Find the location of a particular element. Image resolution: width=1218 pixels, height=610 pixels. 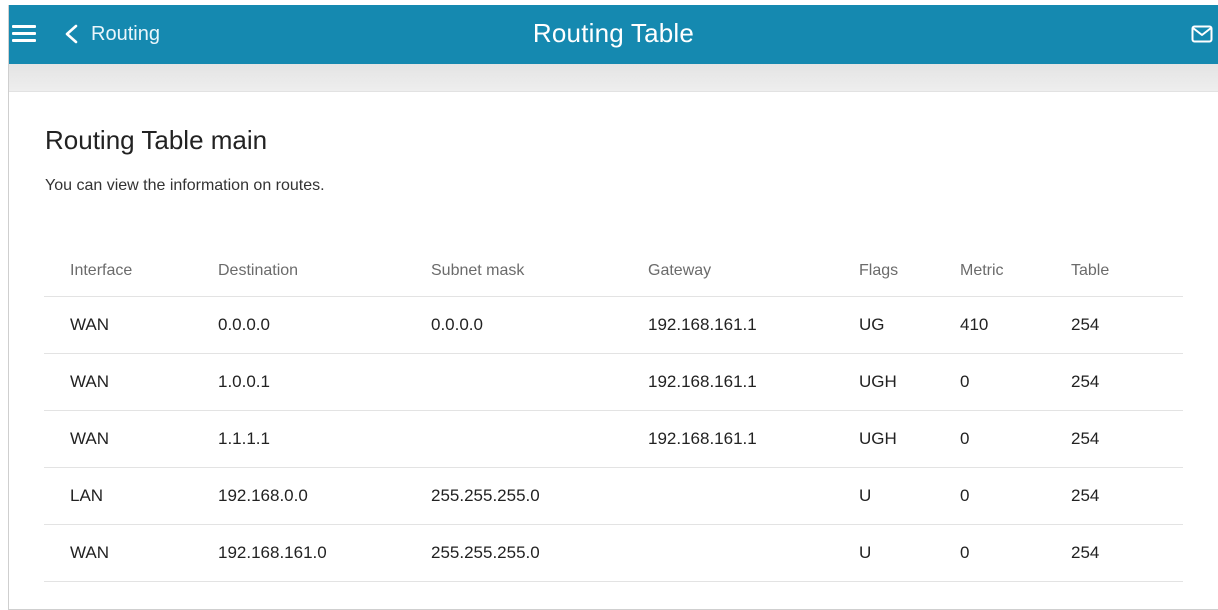

sub-toolbar is located at coordinates (613, 78).